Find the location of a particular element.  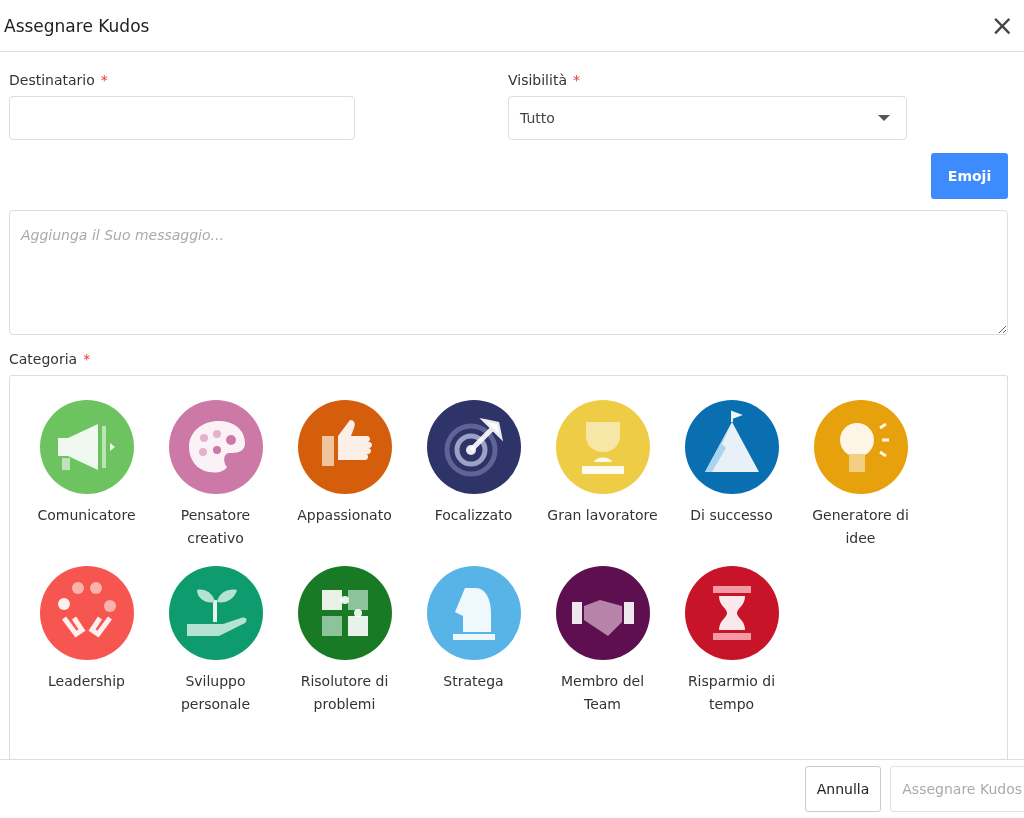

target-icon is located at coordinates (473, 447).